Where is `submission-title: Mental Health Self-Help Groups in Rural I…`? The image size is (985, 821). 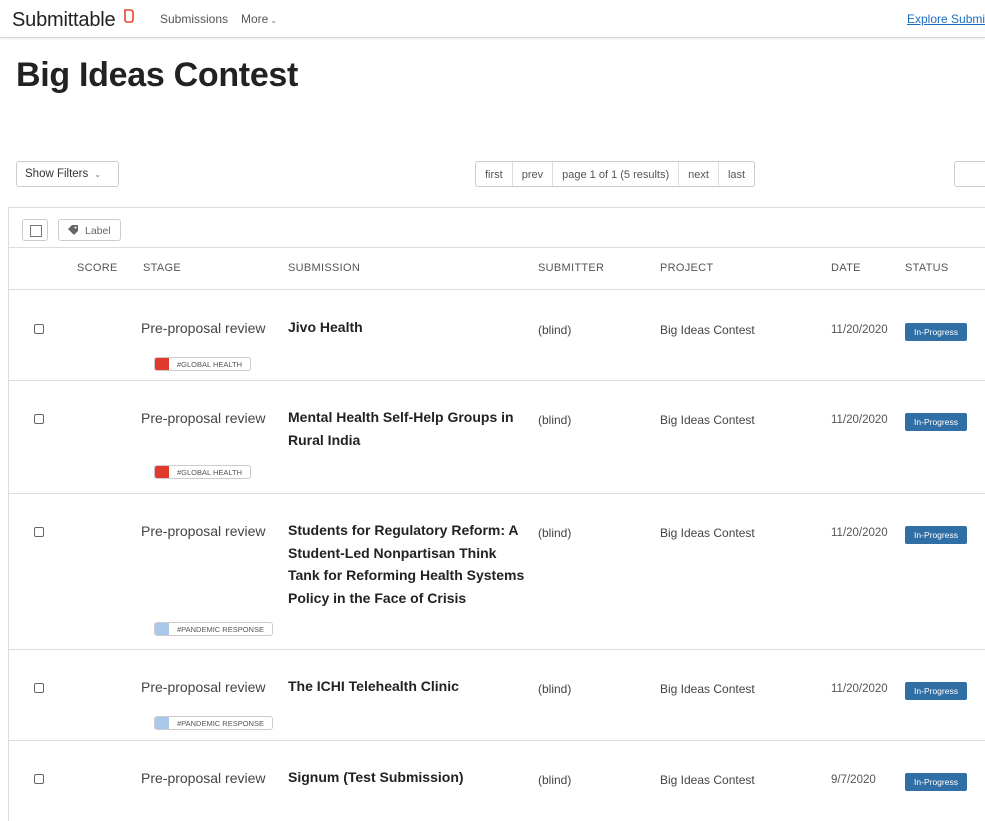
submission-title: Mental Health Self-Help Groups in Rural I… is located at coordinates (413, 428).